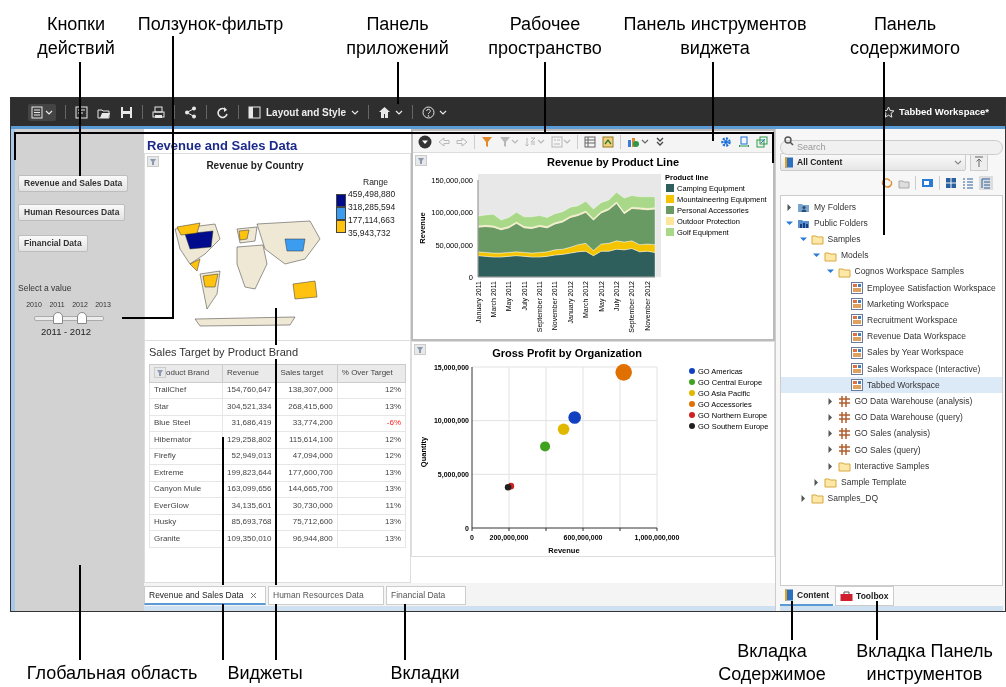  What do you see at coordinates (307, 456) in the screenshot?
I see `table-cell: 47,094,000` at bounding box center [307, 456].